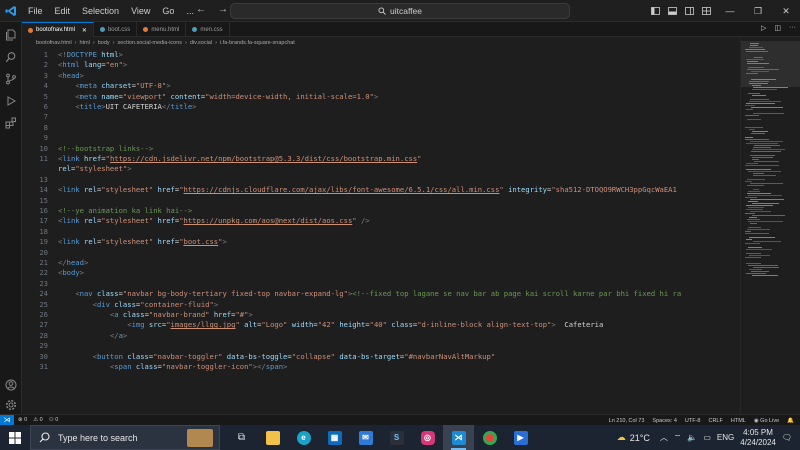 The image size is (800, 450). I want to click on menu-go: Go, so click(168, 11).